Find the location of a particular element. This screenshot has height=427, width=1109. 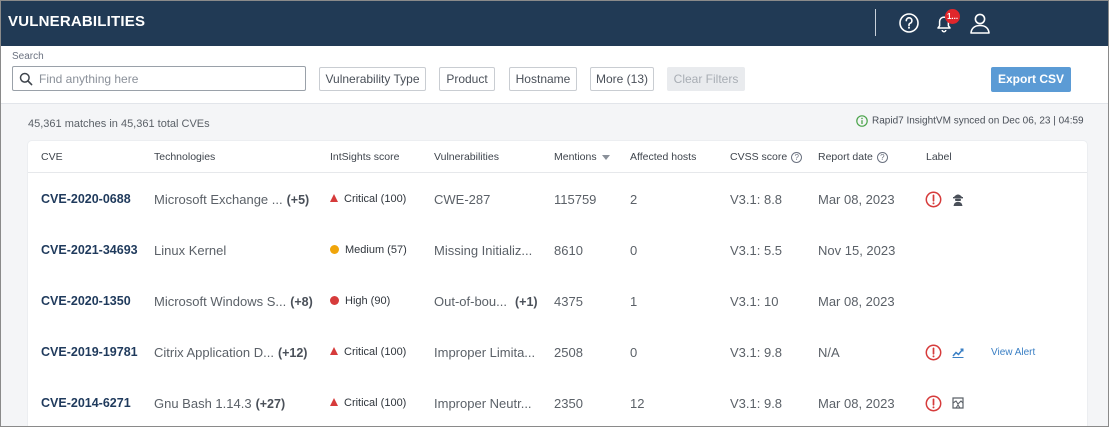

report-date-cell: N/A is located at coordinates (829, 352).